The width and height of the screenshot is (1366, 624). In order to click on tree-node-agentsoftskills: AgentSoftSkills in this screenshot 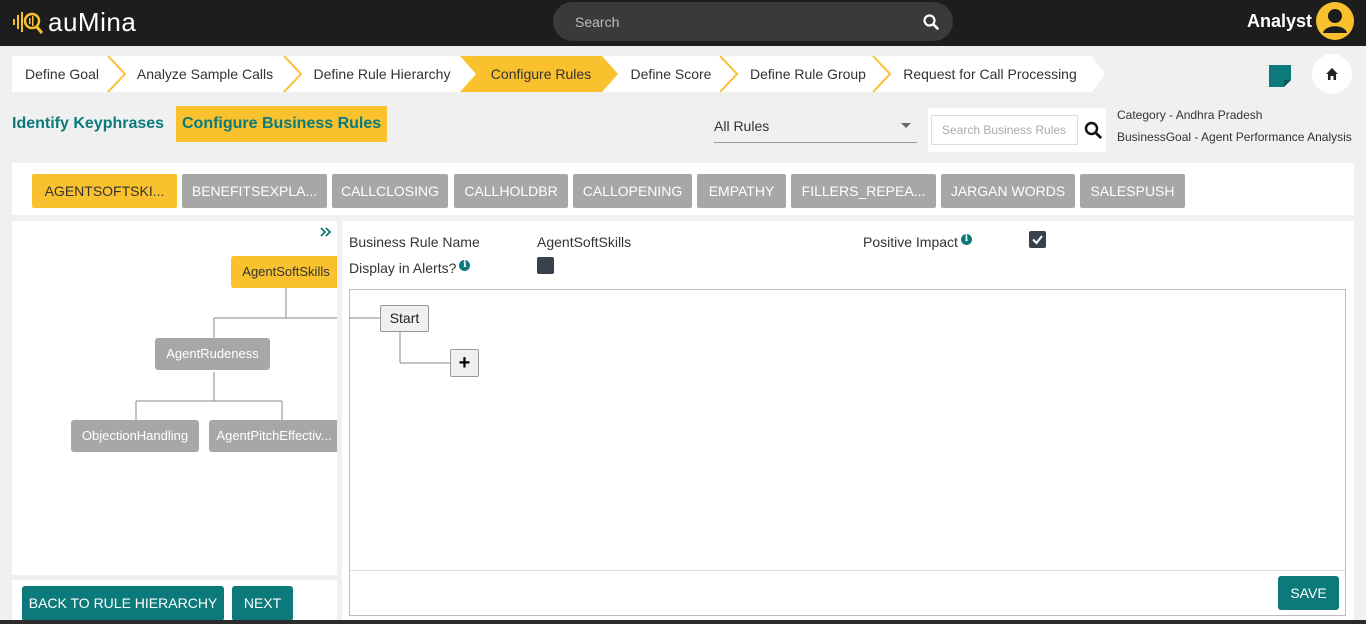, I will do `click(284, 272)`.